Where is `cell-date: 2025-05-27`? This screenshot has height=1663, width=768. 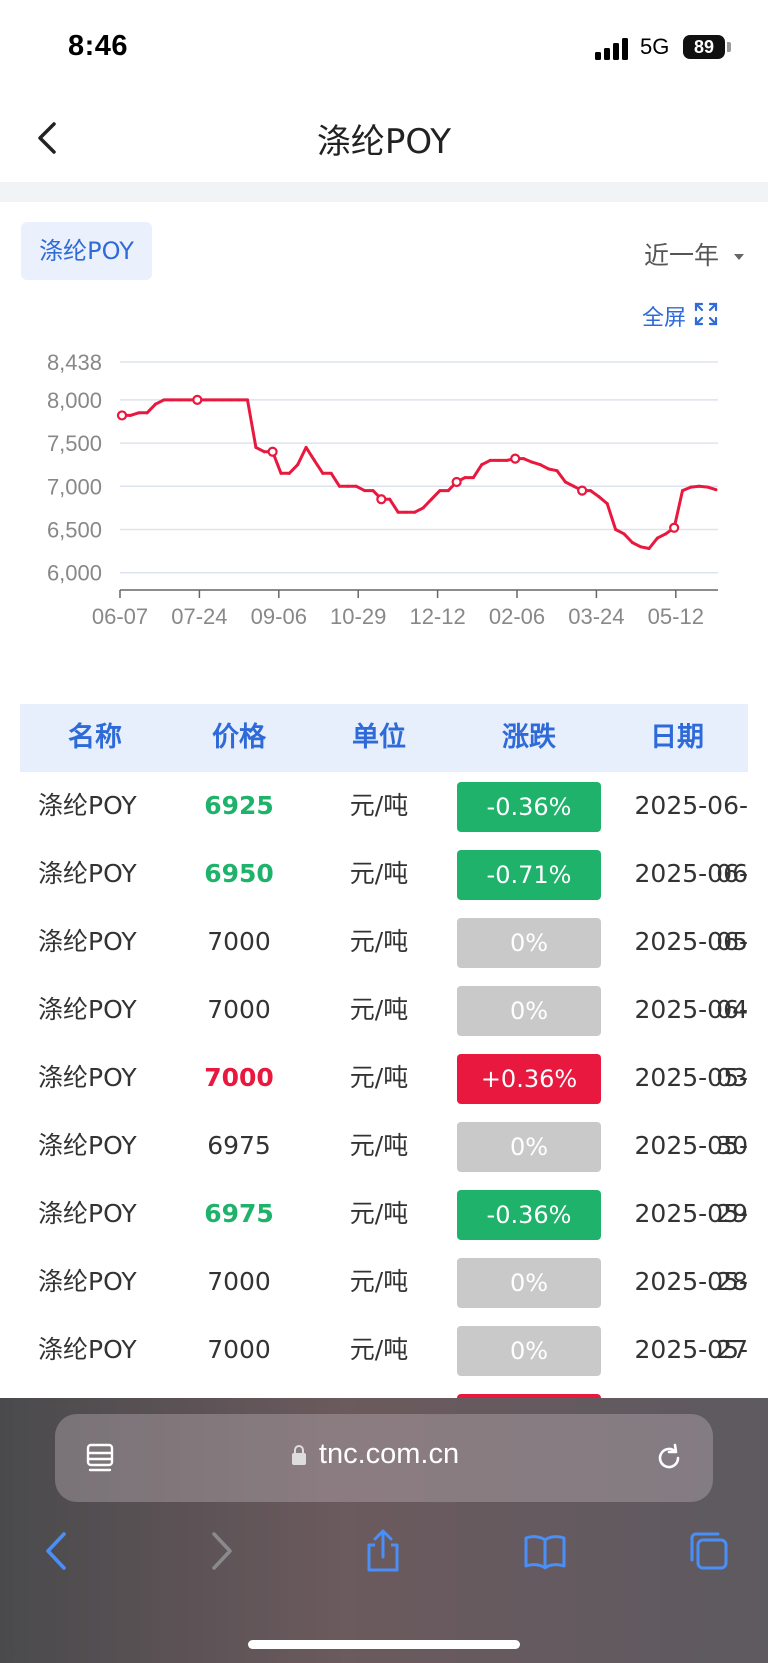
cell-date: 2025-05-27 is located at coordinates (691, 1315).